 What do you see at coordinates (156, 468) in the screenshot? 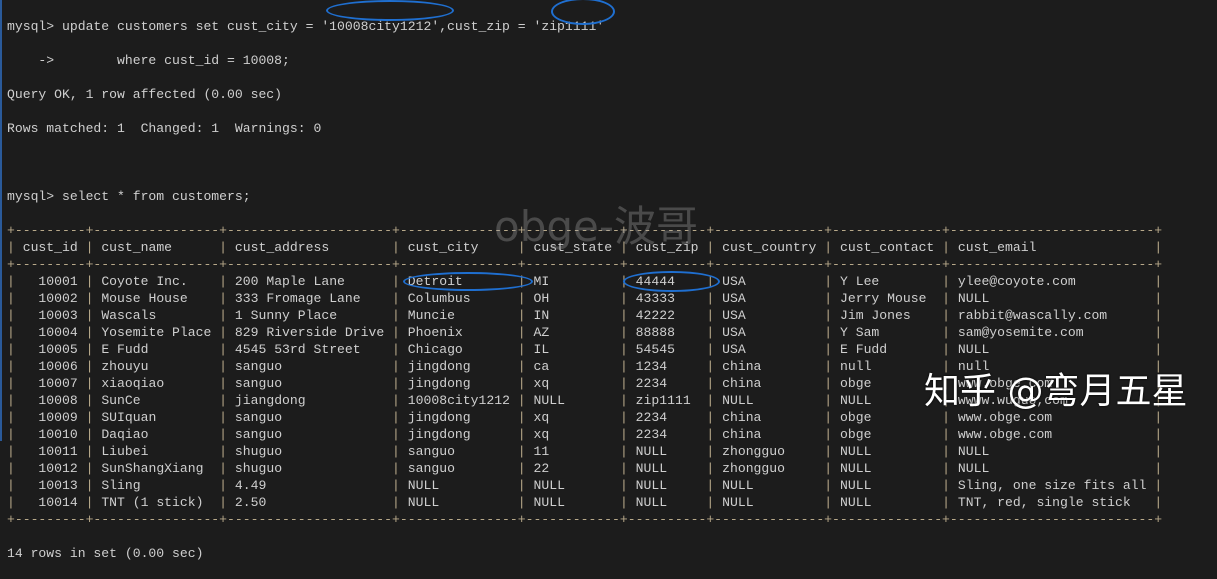
I see `table-cell: SunShangXiang` at bounding box center [156, 468].